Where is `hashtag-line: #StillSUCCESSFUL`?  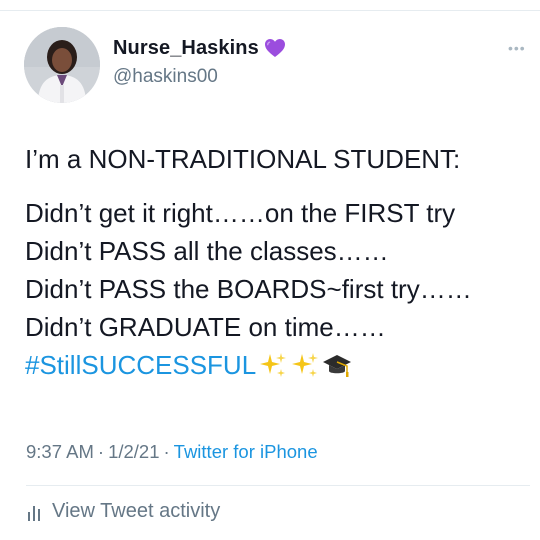
hashtag-line: #StillSUCCESSFUL is located at coordinates (277, 365).